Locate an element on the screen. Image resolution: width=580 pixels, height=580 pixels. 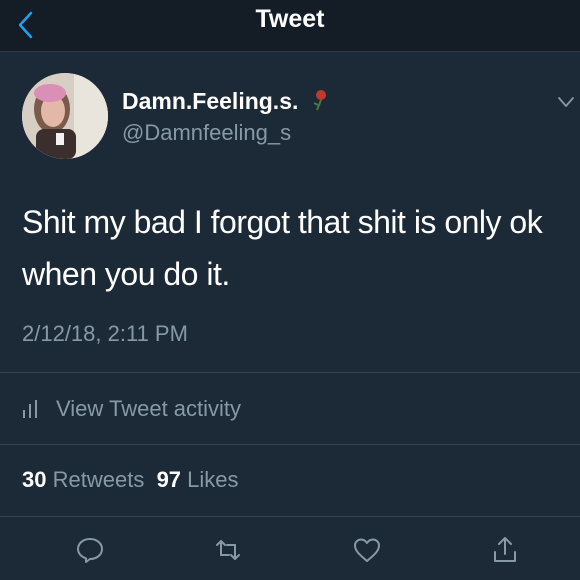
engagement-stats: 30 Retweets 97 Likes is located at coordinates (130, 480).